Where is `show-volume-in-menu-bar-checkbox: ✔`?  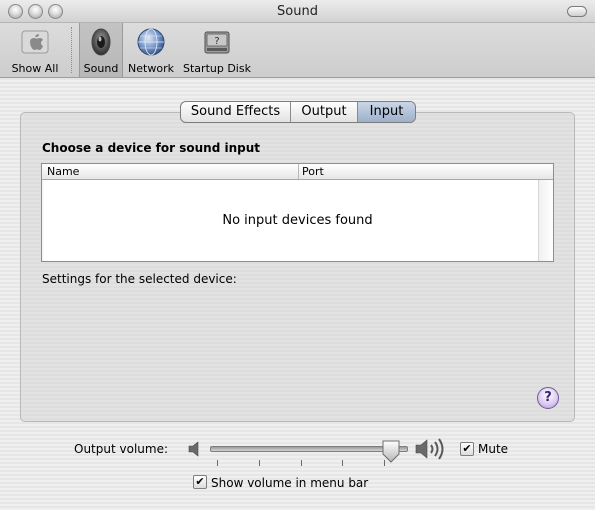 show-volume-in-menu-bar-checkbox: ✔ is located at coordinates (200, 482).